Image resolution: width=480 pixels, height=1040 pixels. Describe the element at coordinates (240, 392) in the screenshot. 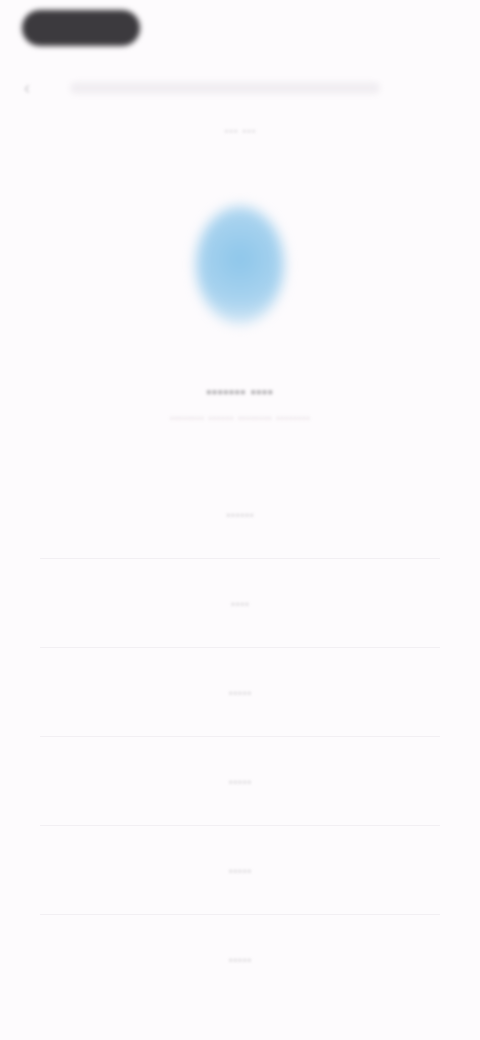

I see `hero-title: ······· ····` at that location.